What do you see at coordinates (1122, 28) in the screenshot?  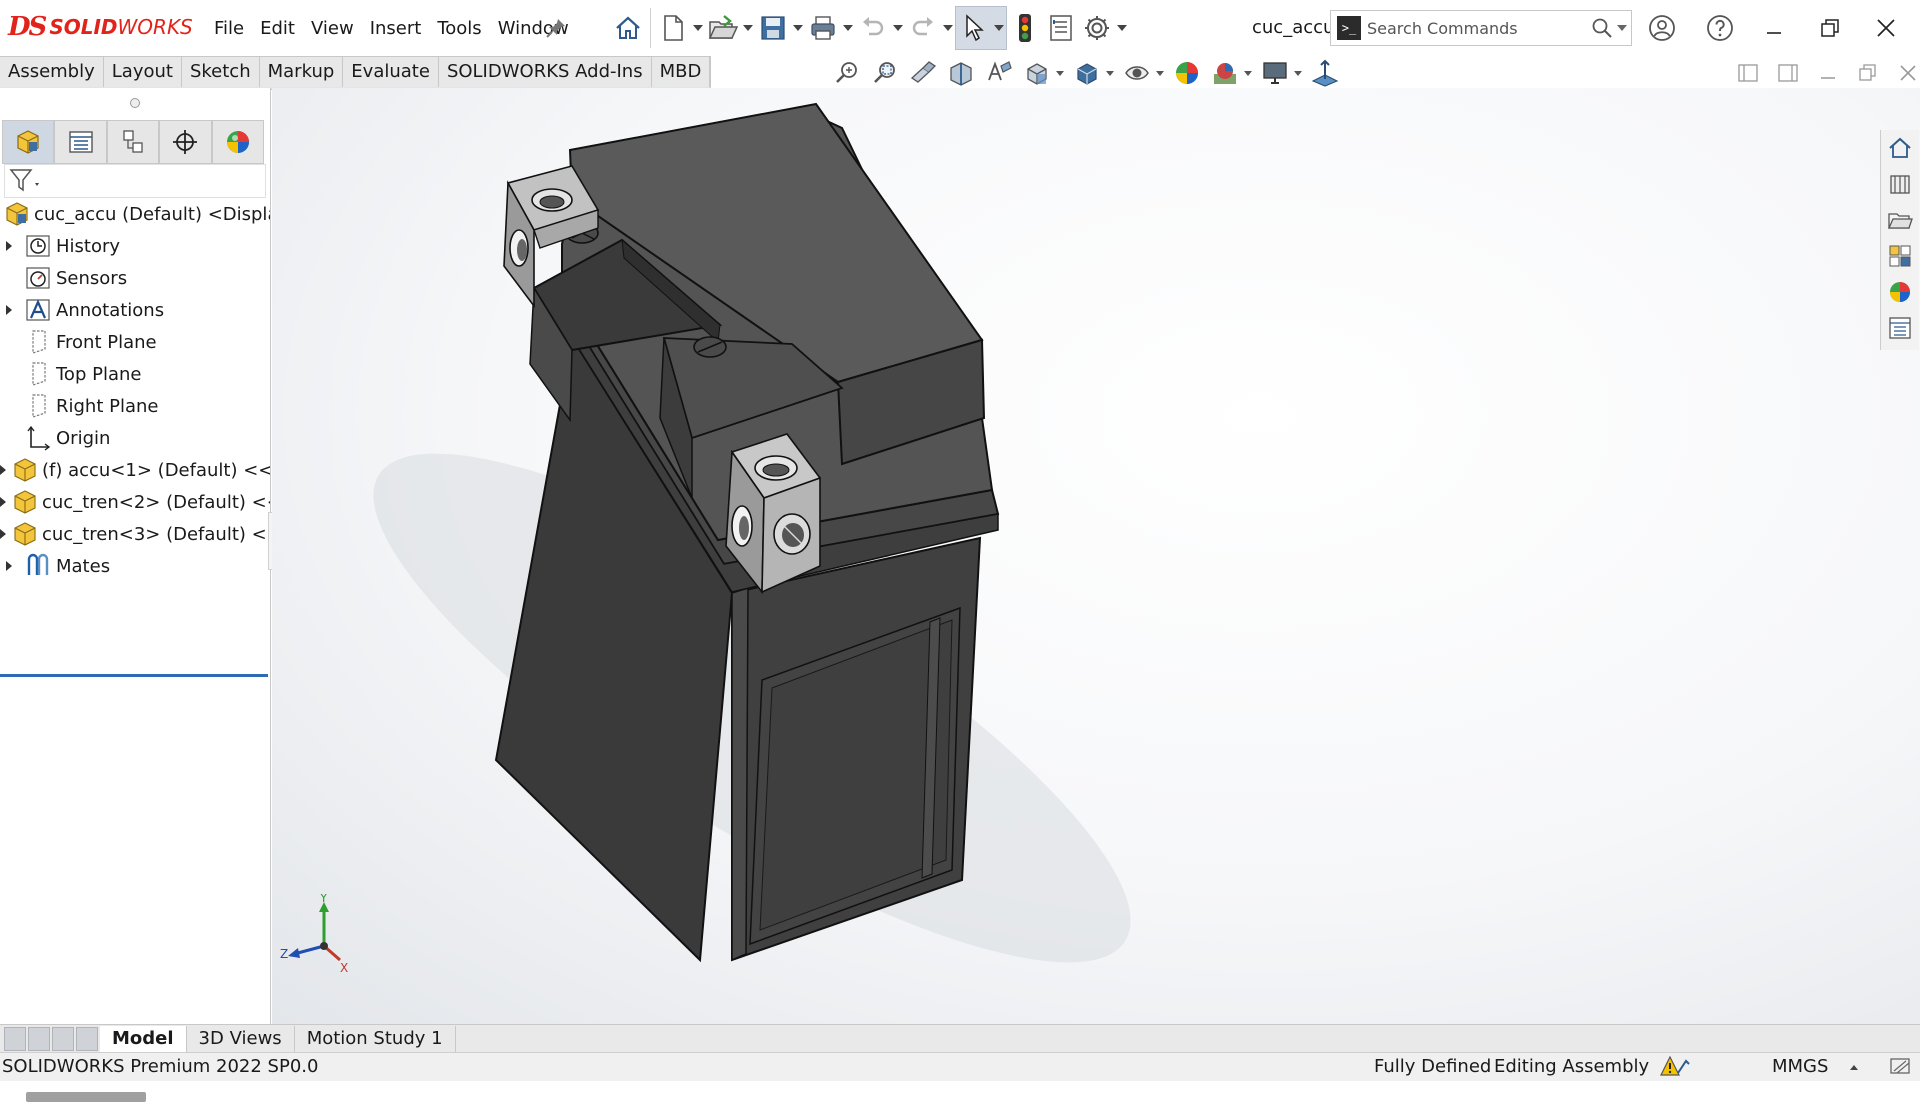 I see `options-dropdown` at bounding box center [1122, 28].